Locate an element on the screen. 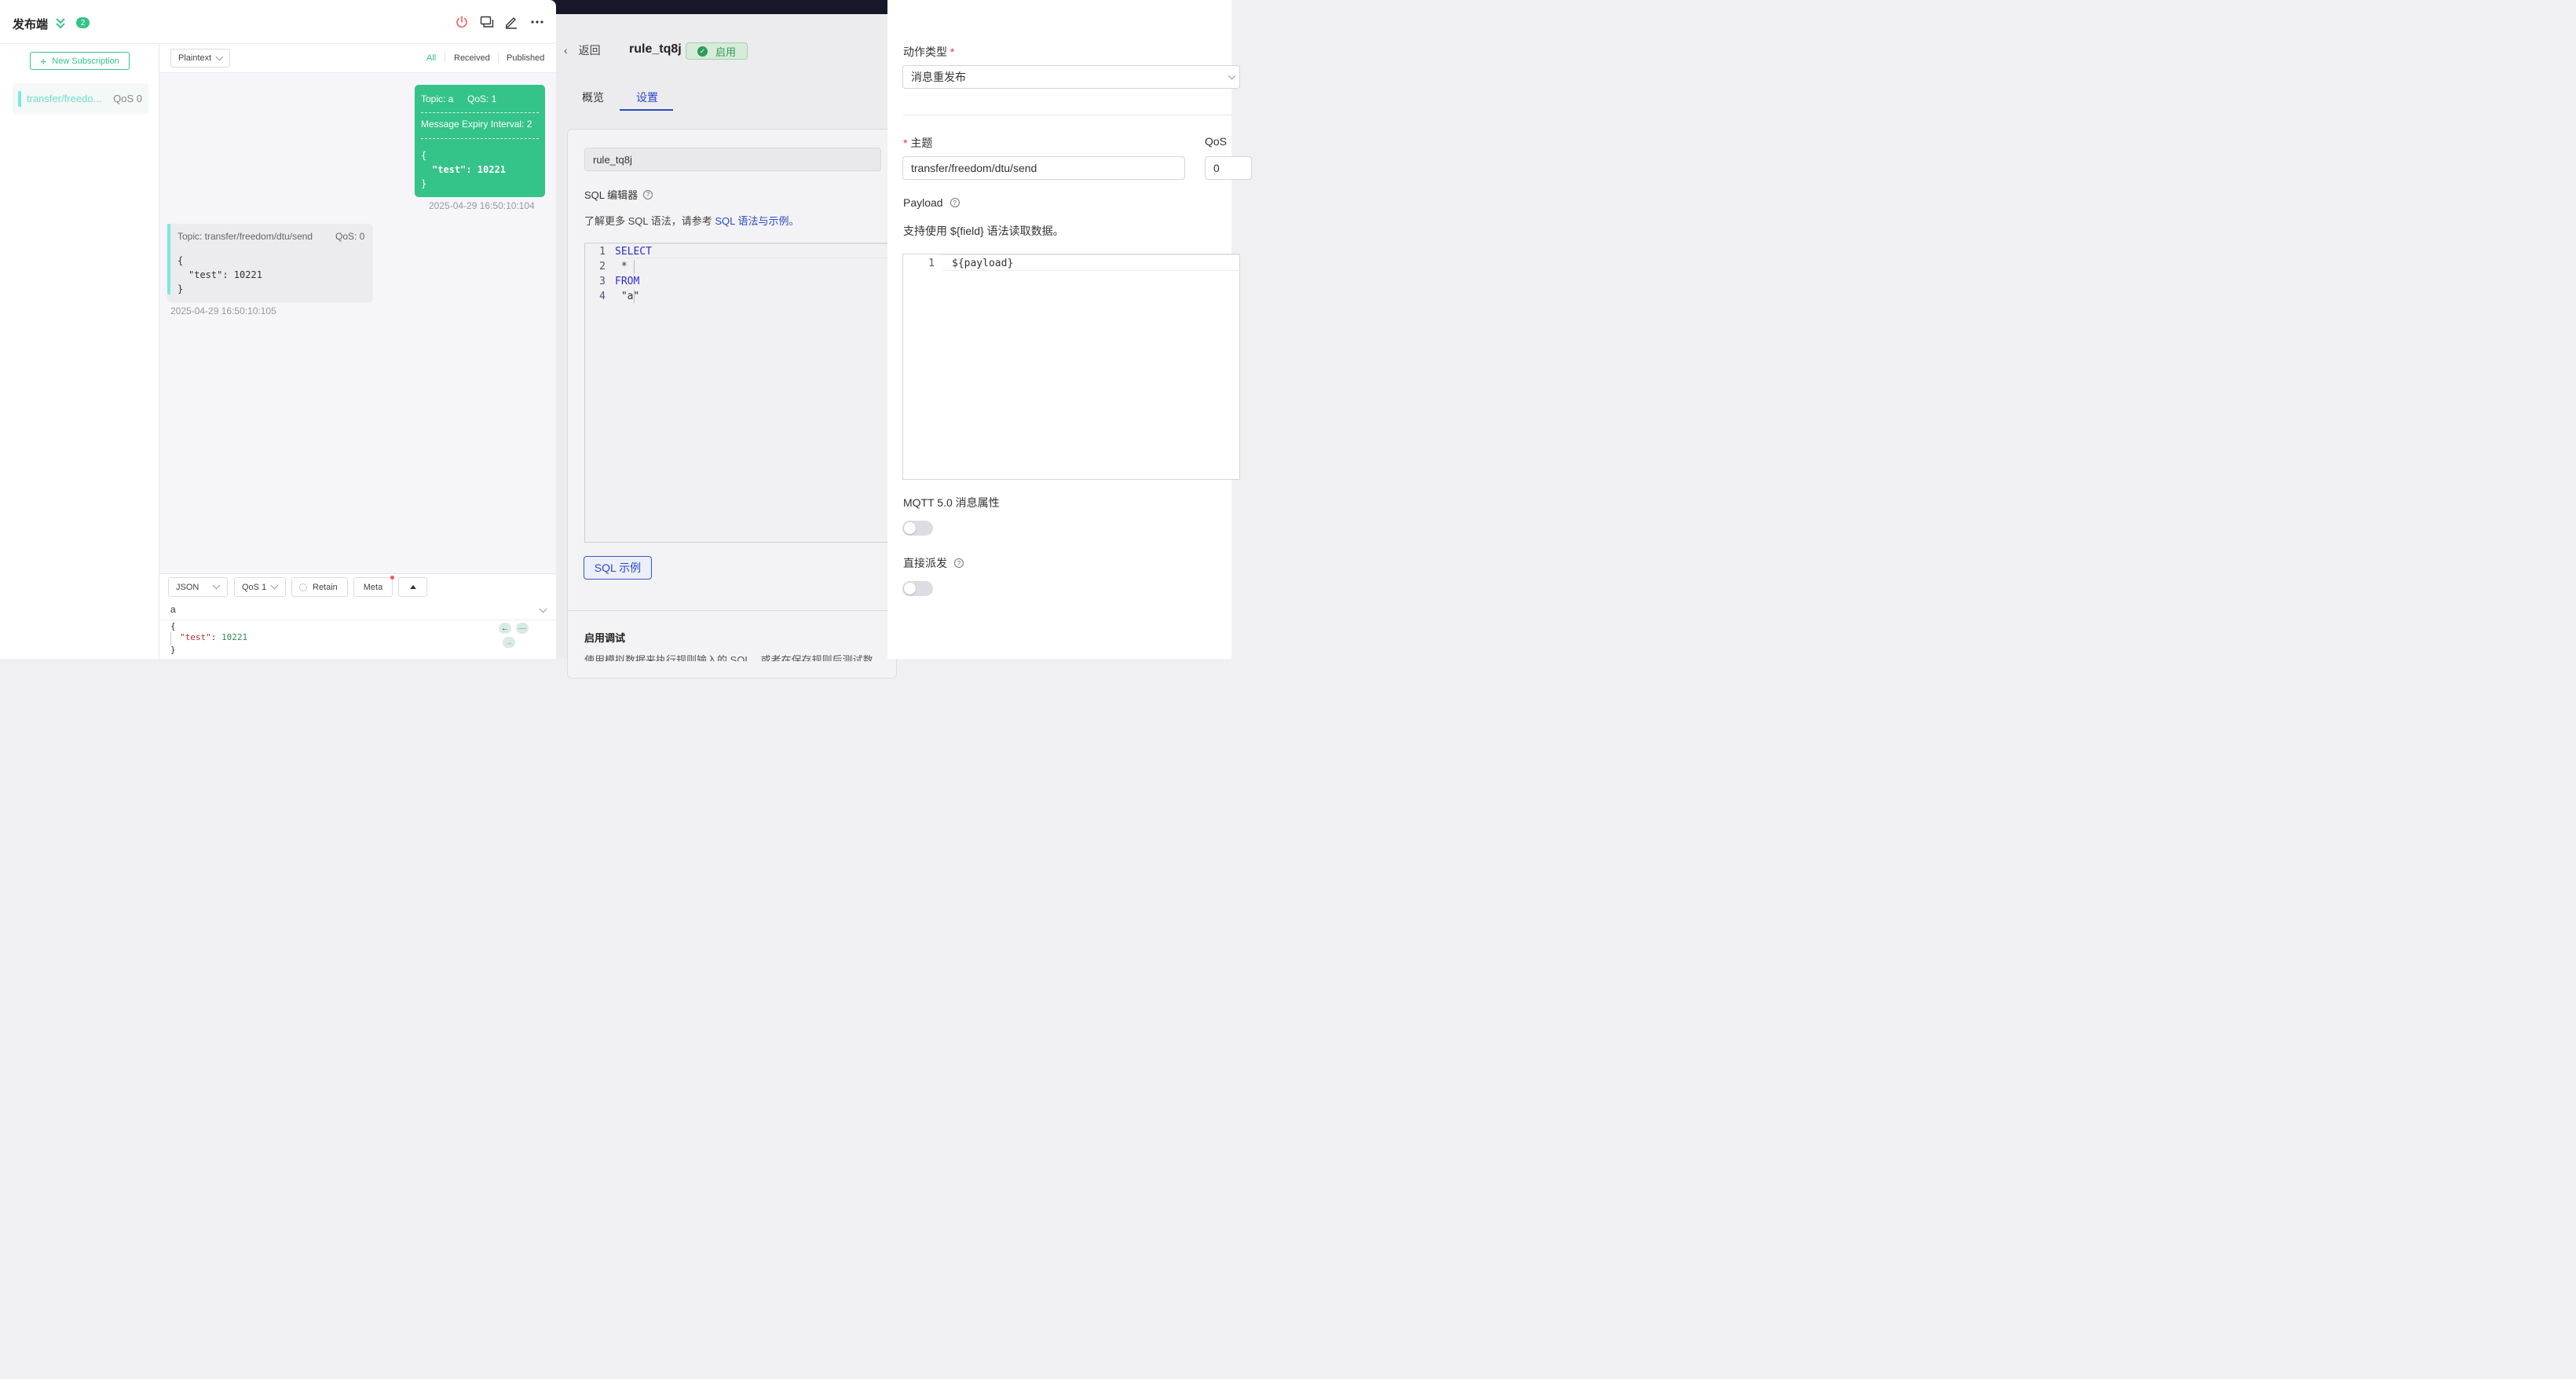  sql-code-editor: 1 SELECT 2 * 3 FROM 4 "a" is located at coordinates (743, 393).